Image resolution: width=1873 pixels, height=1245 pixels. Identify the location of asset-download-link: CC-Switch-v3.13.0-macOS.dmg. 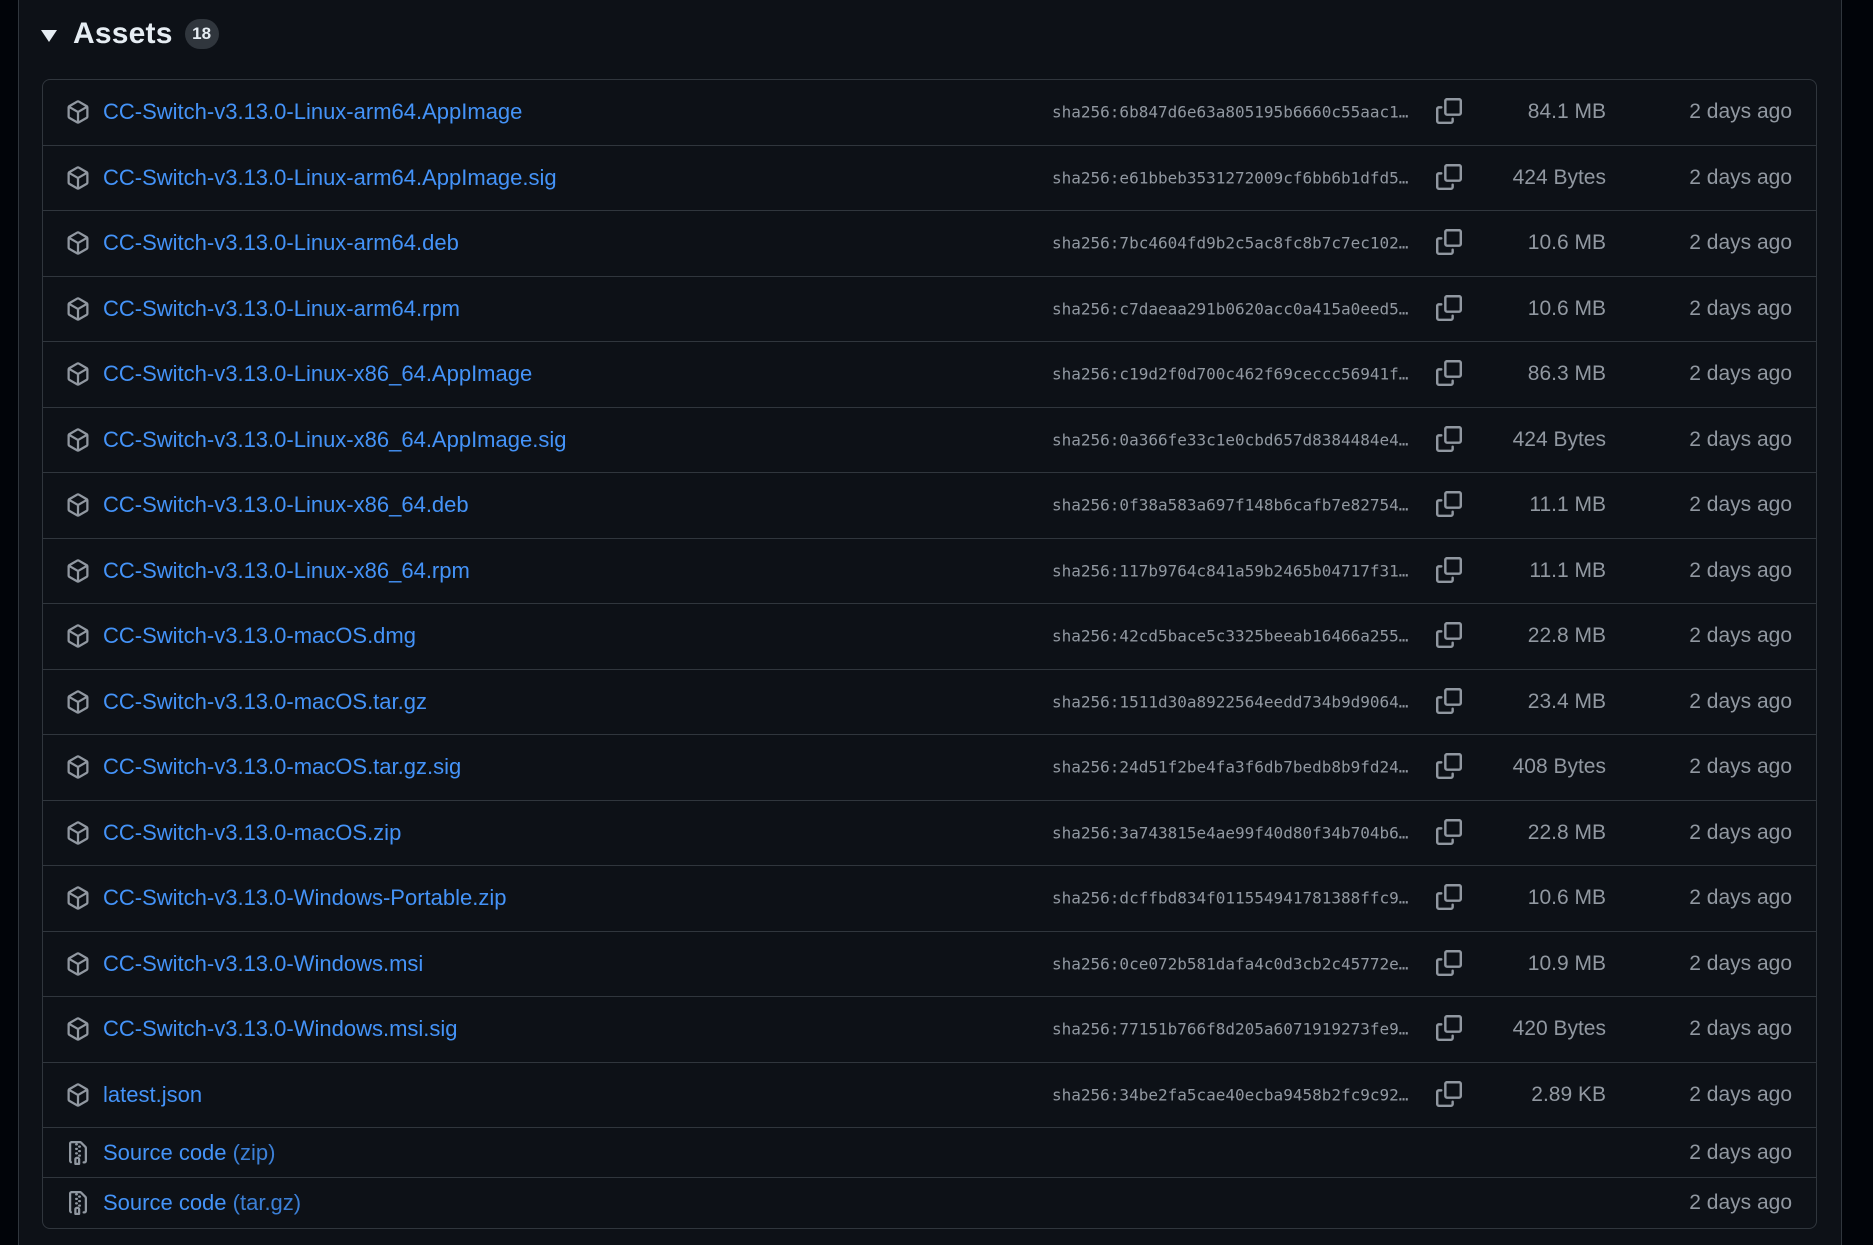
(259, 636).